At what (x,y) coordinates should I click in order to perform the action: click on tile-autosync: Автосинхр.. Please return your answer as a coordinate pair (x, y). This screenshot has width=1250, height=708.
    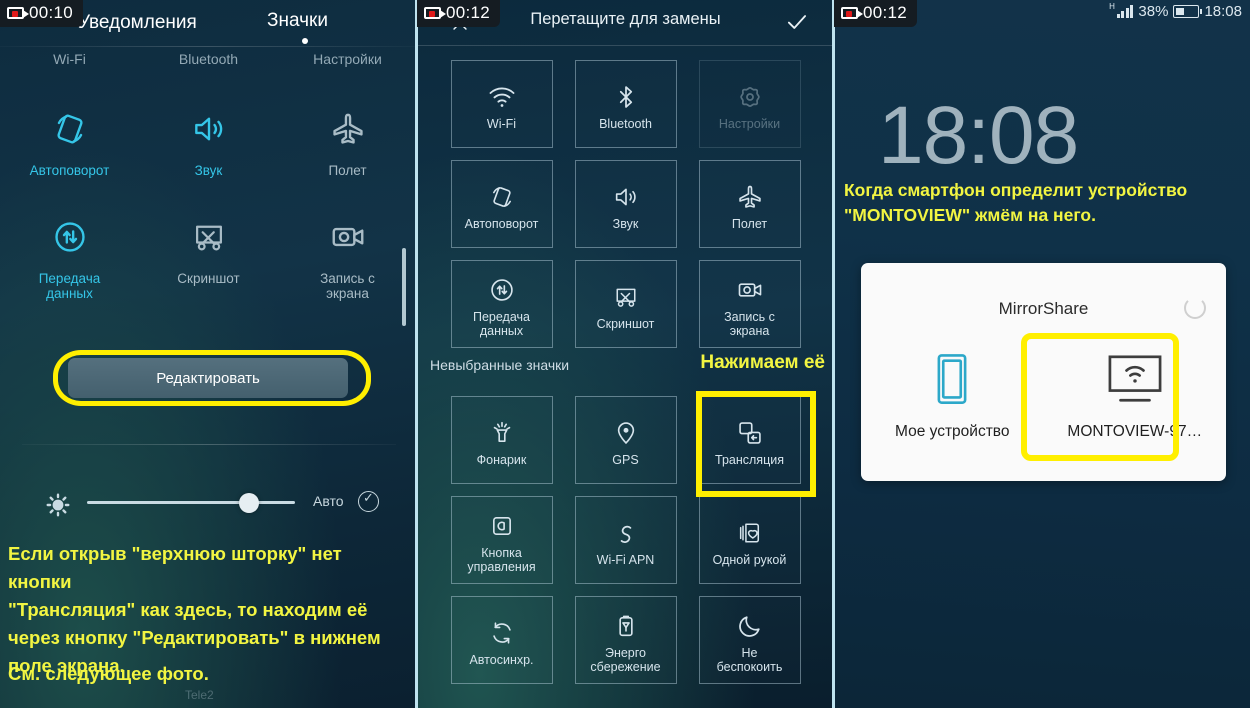
    Looking at the image, I should click on (501, 640).